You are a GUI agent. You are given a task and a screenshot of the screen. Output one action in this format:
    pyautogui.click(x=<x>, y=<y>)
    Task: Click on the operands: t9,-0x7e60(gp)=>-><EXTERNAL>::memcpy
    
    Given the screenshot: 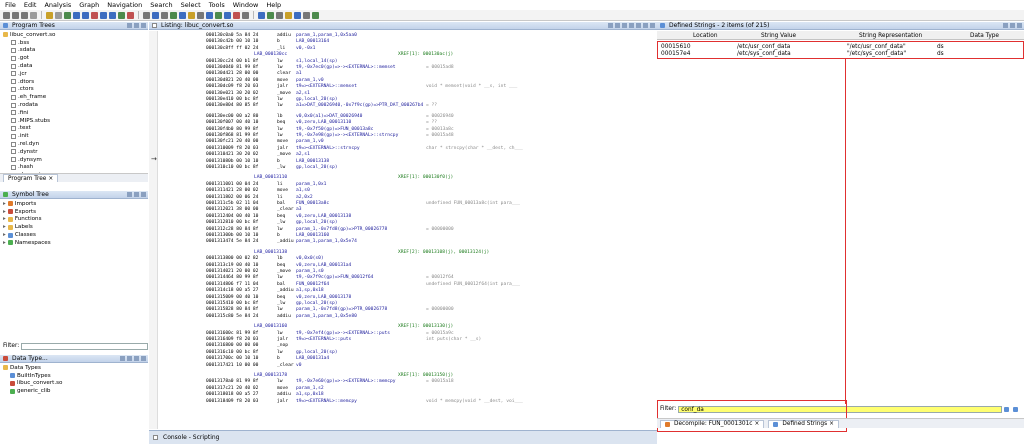 What is the action you would take?
    pyautogui.click(x=346, y=381)
    